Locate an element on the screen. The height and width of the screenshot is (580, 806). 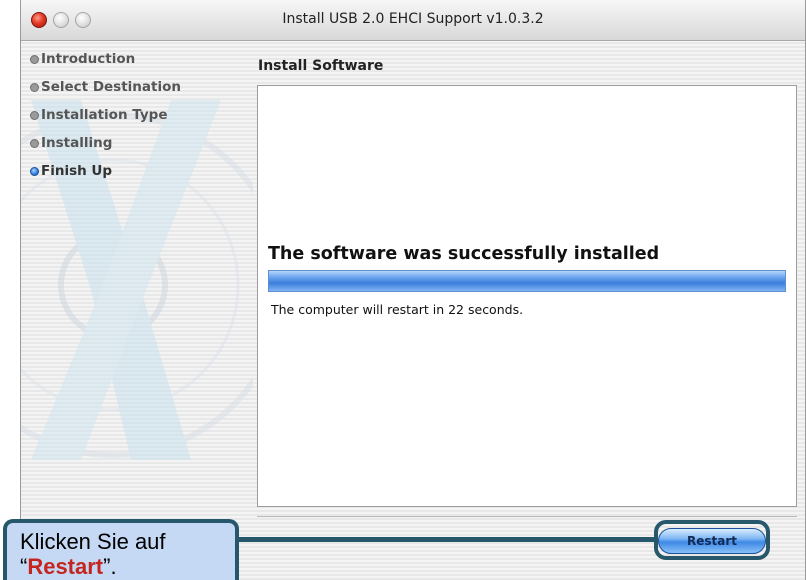
step-label: Select Destination is located at coordinates (111, 87).